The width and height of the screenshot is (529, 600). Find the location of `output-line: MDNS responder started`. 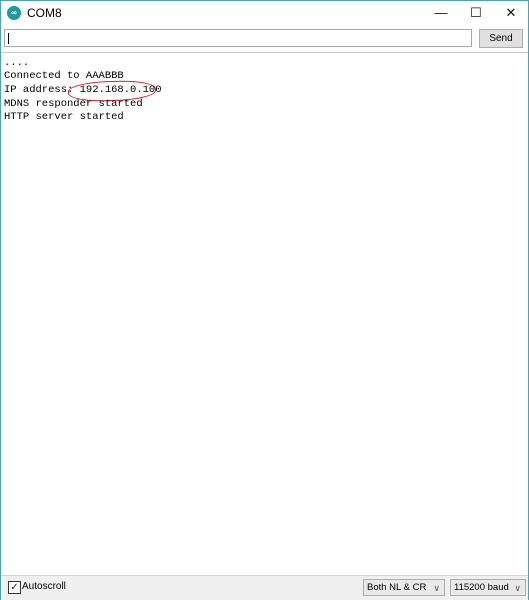

output-line: MDNS responder started is located at coordinates (73, 104).